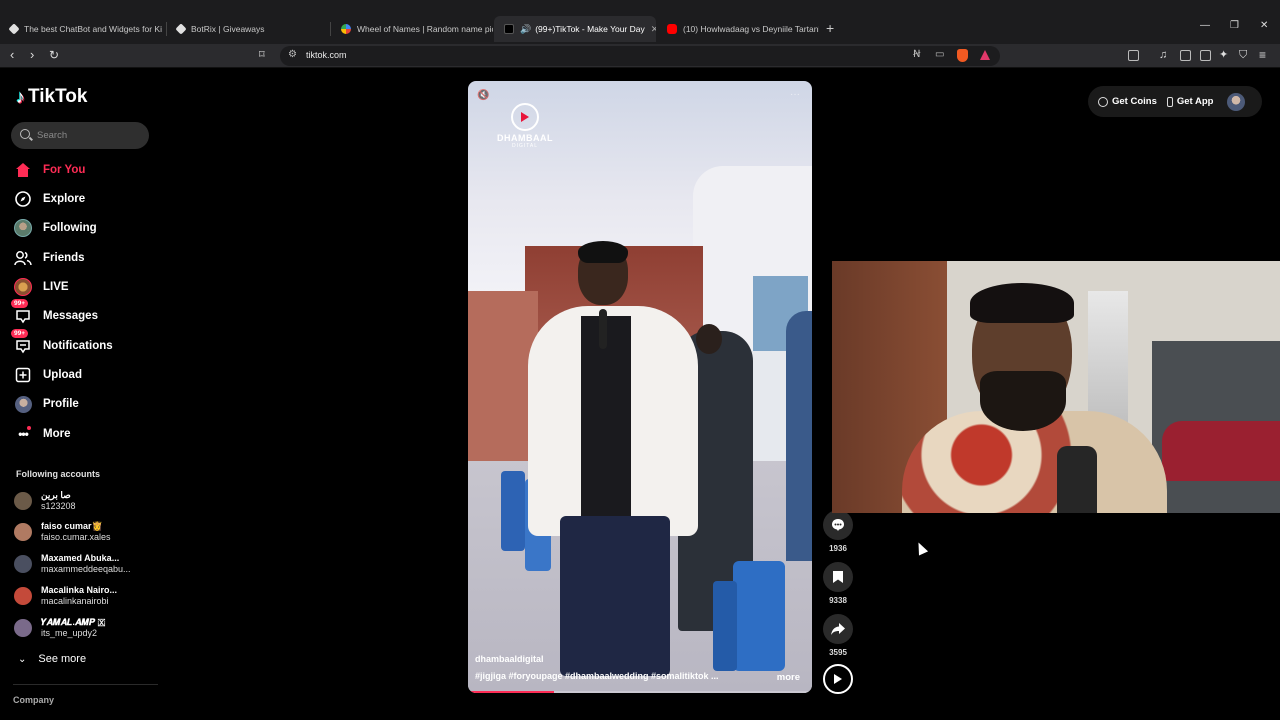 The width and height of the screenshot is (1280, 720). What do you see at coordinates (22, 659) in the screenshot?
I see `chevron-down-icon: ⌄` at bounding box center [22, 659].